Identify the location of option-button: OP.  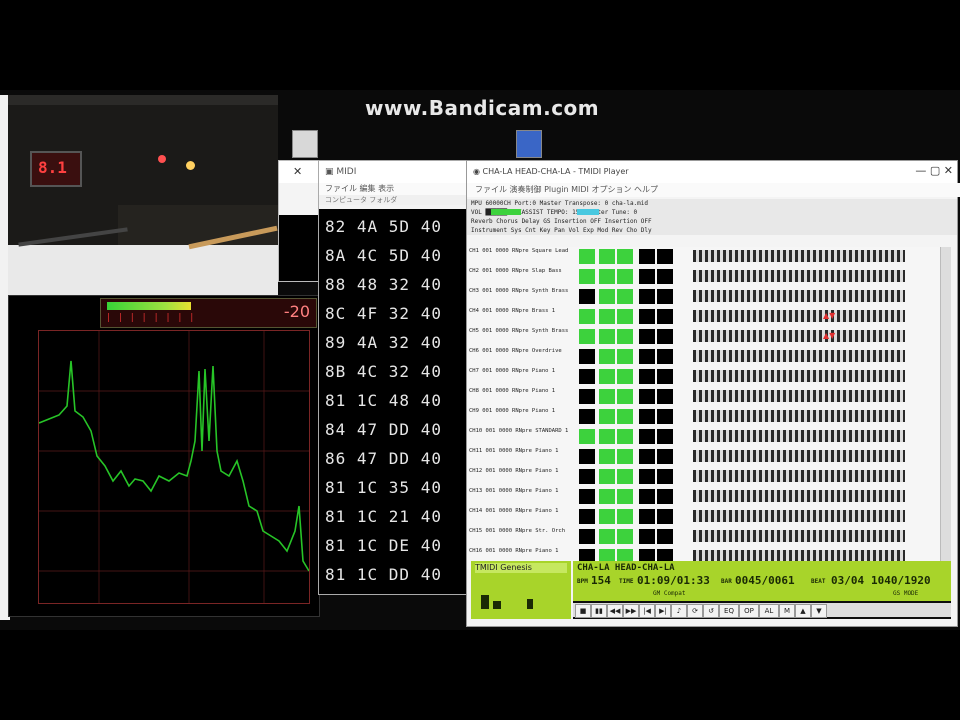
(749, 611).